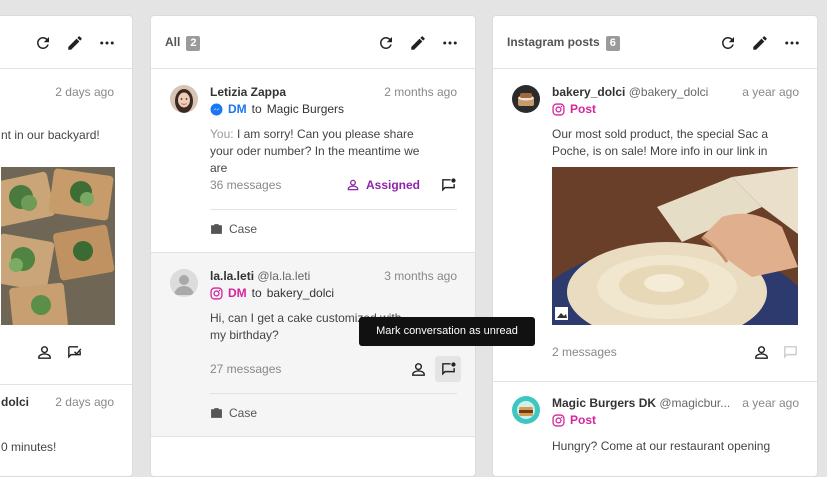  I want to click on column-header: All 2, so click(313, 42).